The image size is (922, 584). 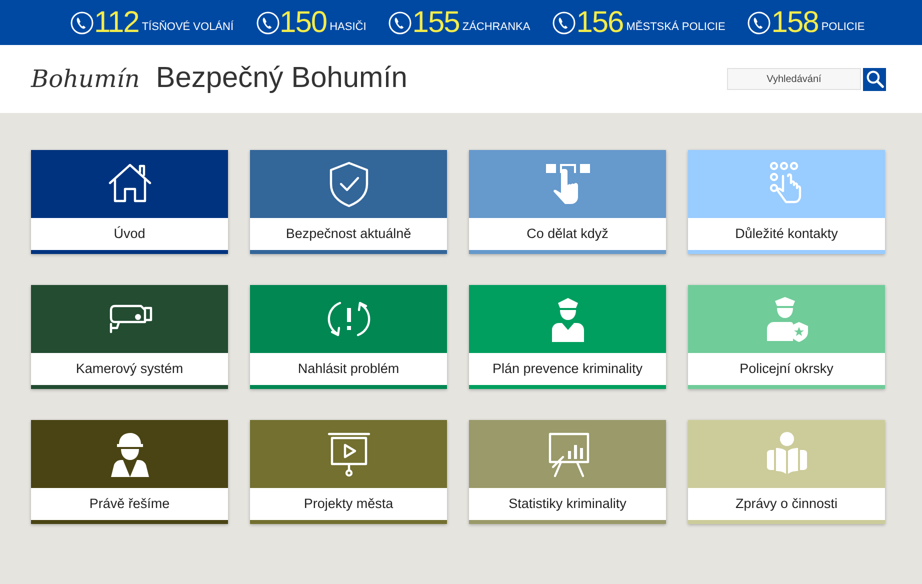 I want to click on phone-number: 158, so click(x=794, y=23).